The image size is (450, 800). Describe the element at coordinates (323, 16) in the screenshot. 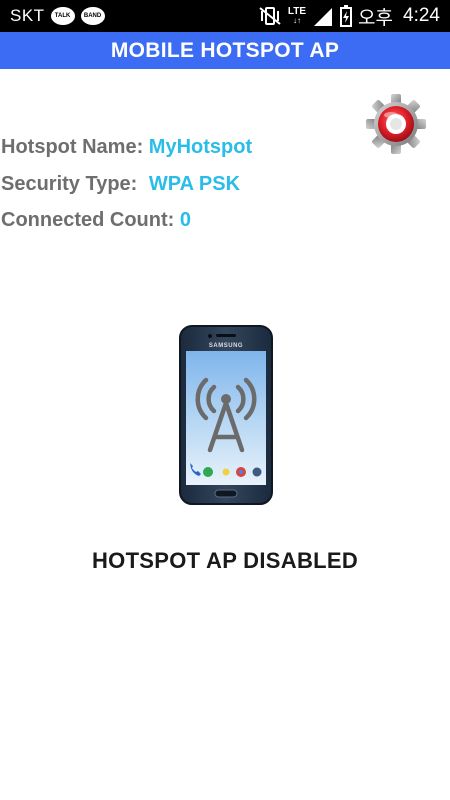

I see `signal-icon` at that location.